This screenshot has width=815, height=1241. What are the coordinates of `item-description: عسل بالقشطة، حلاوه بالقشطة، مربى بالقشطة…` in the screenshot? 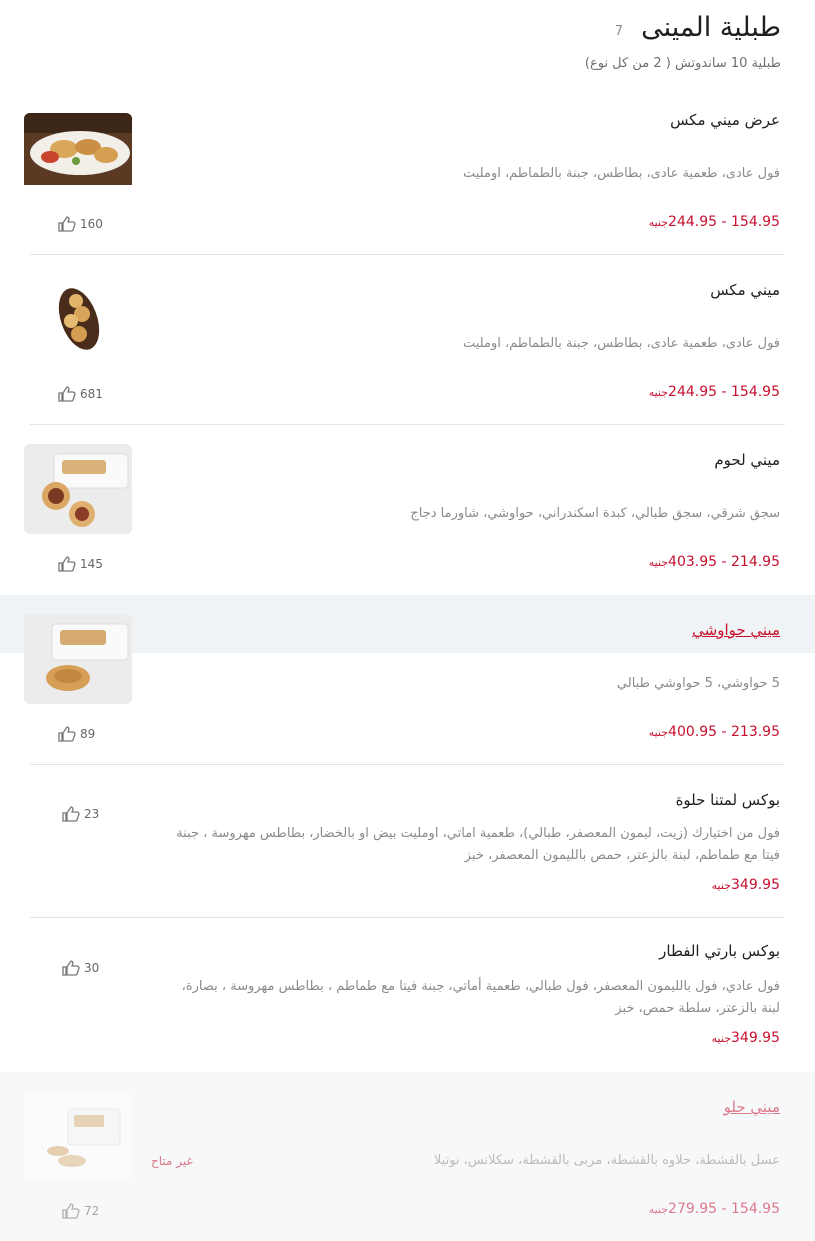 It's located at (606, 1160).